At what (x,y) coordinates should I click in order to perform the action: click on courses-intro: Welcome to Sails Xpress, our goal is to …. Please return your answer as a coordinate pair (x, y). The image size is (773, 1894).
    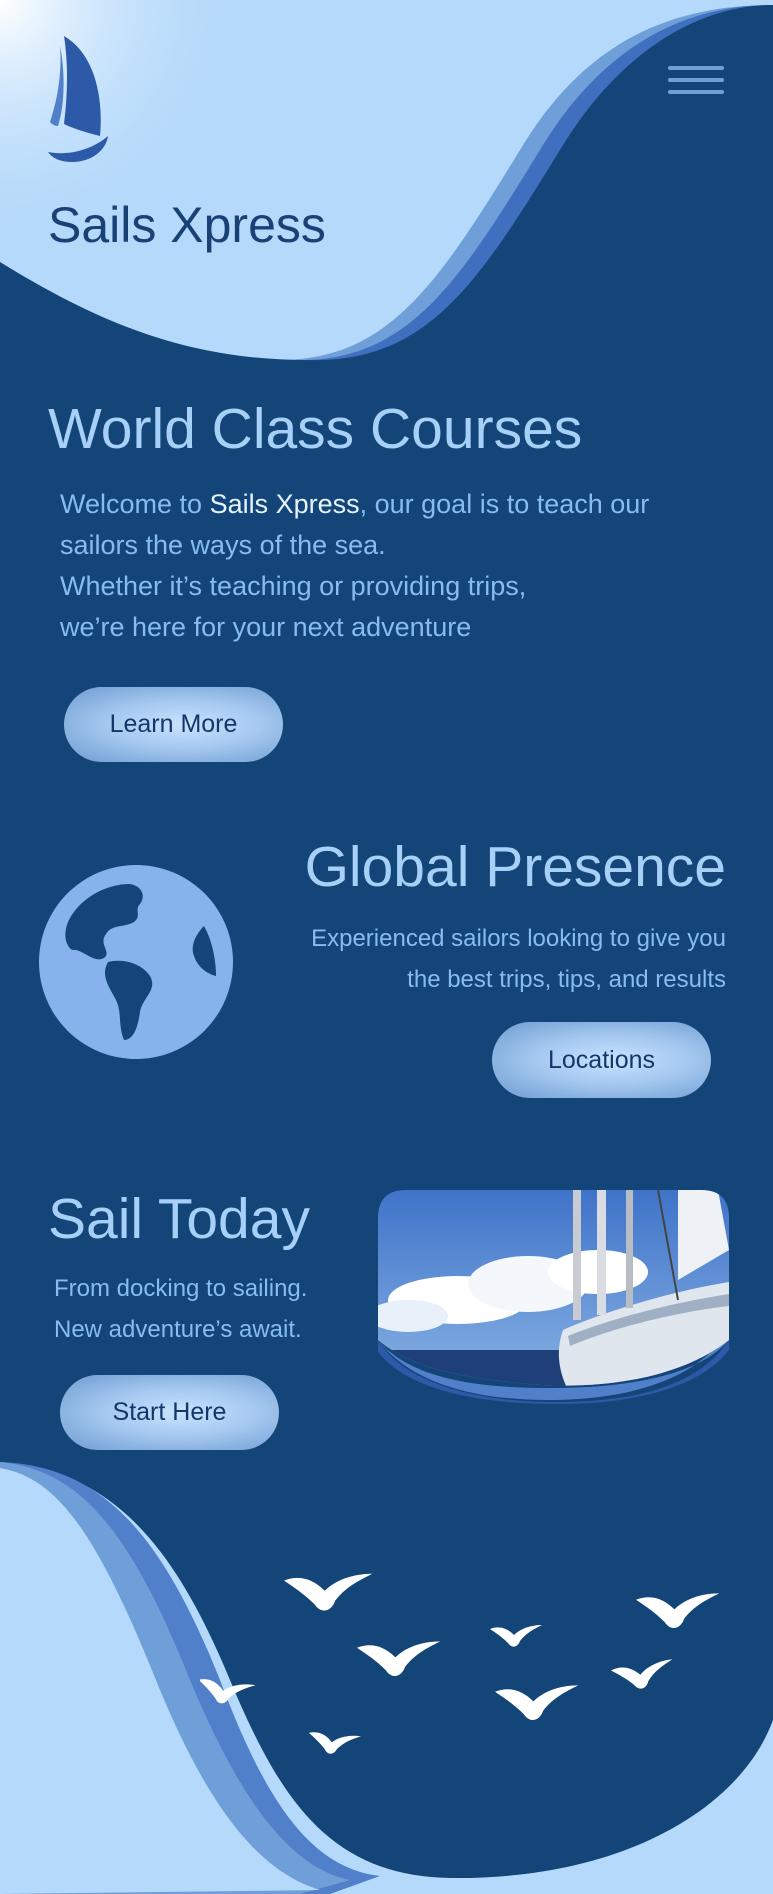
    Looking at the image, I should click on (354, 566).